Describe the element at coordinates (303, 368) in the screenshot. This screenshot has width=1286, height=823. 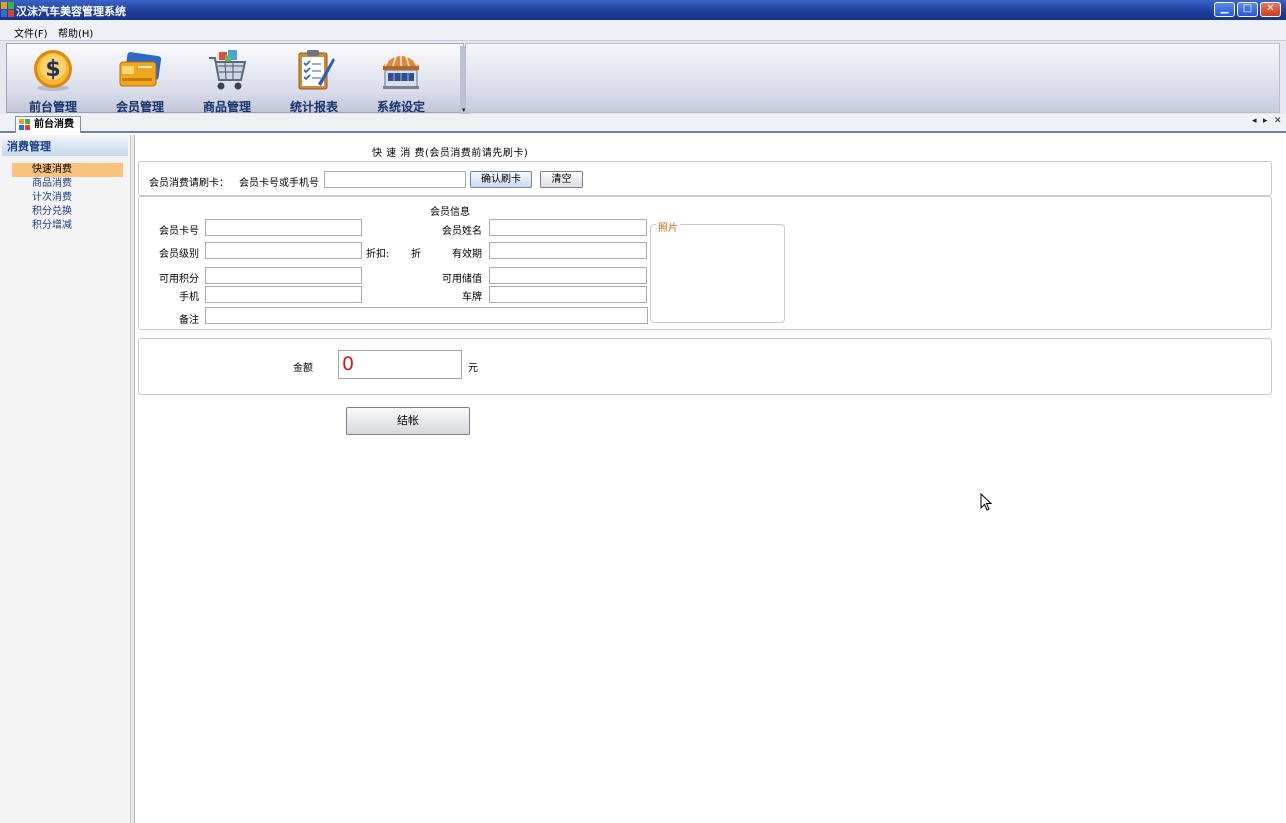
I see `amount-label: 金额` at that location.